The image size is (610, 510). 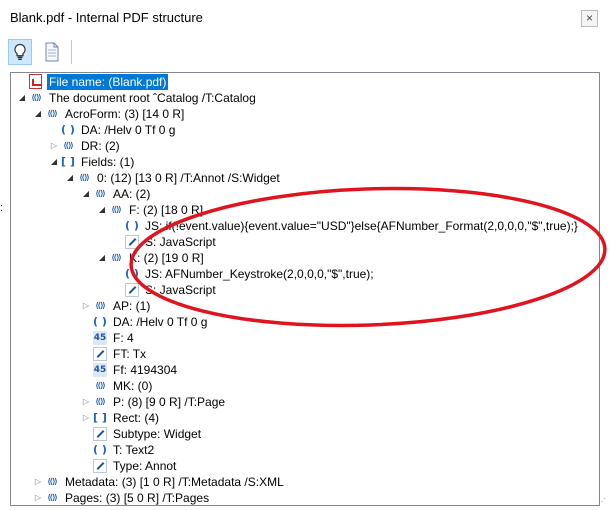 I want to click on resize-grip: ⋰, so click(x=603, y=502).